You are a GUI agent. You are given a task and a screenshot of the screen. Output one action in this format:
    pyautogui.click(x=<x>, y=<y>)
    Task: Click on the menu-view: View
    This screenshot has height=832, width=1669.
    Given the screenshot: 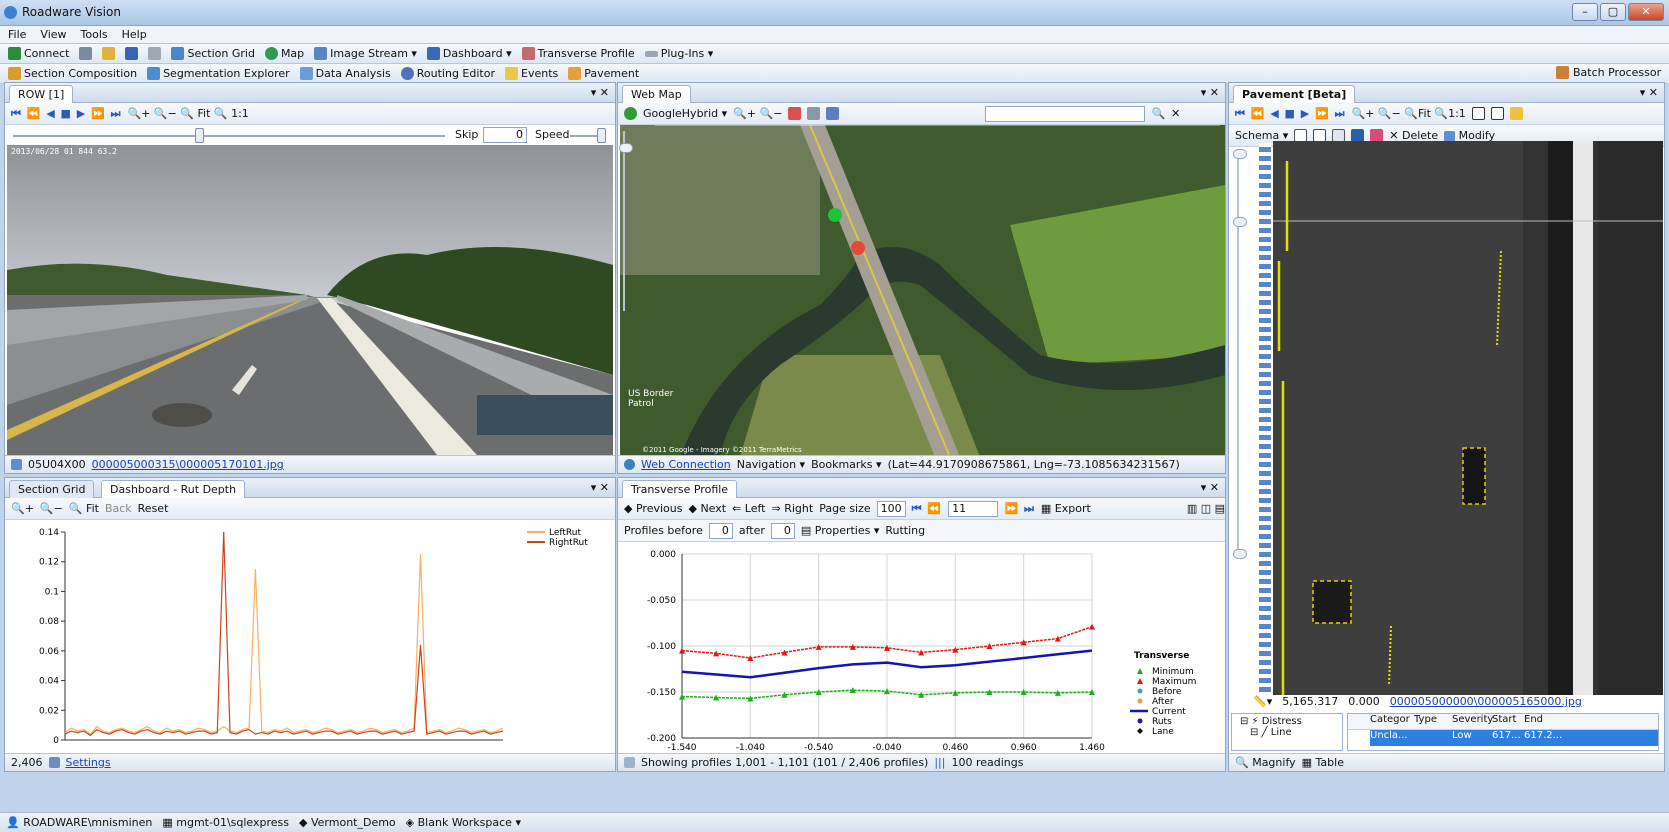 What is the action you would take?
    pyautogui.click(x=53, y=34)
    